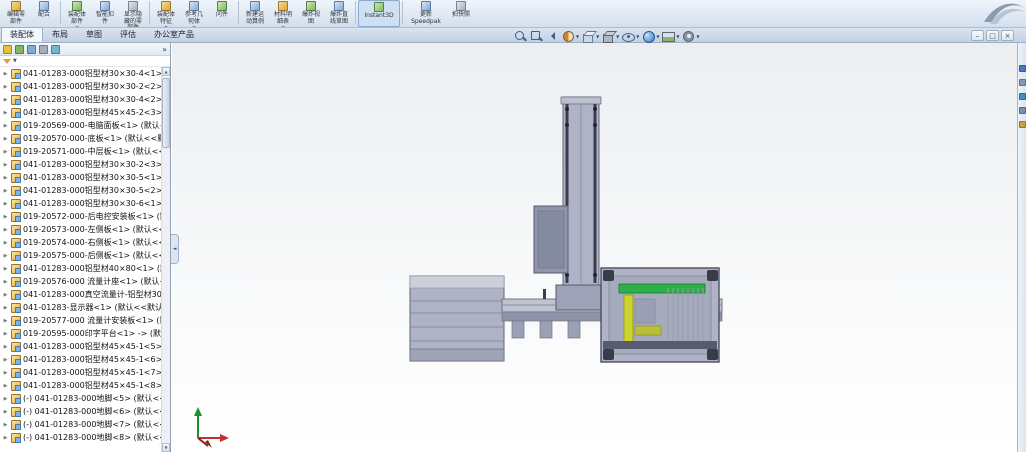 Image resolution: width=1026 pixels, height=452 pixels. Describe the element at coordinates (16, 13) in the screenshot. I see `ribbon-button: 编辑零 部件` at that location.